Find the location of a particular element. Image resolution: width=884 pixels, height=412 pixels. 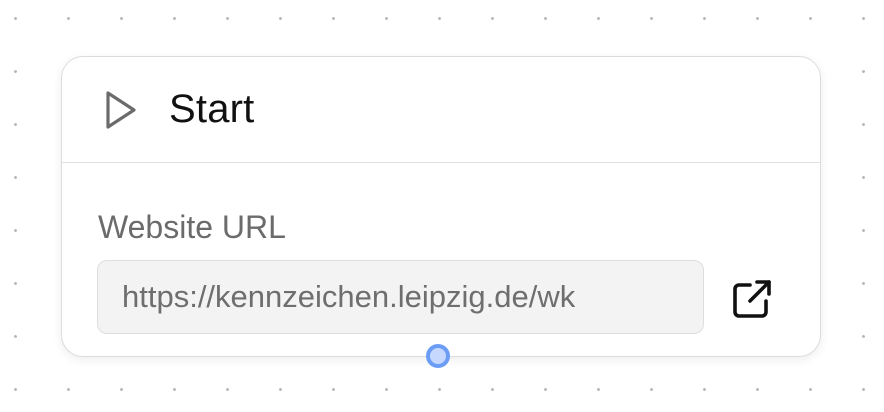

node-title: Start is located at coordinates (212, 109).